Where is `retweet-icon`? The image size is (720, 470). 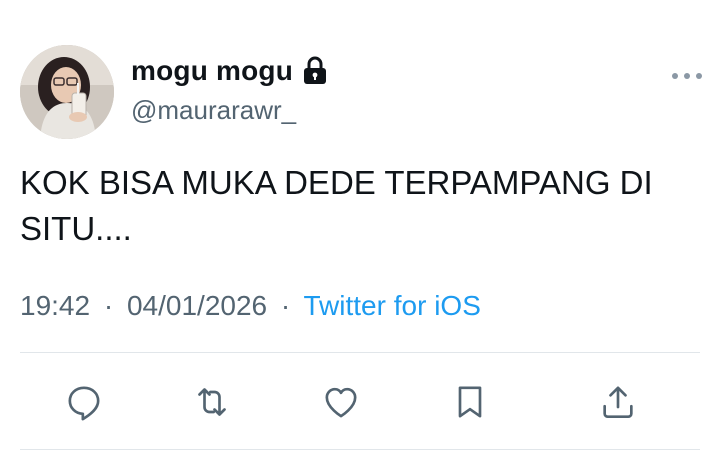
retweet-icon is located at coordinates (212, 402).